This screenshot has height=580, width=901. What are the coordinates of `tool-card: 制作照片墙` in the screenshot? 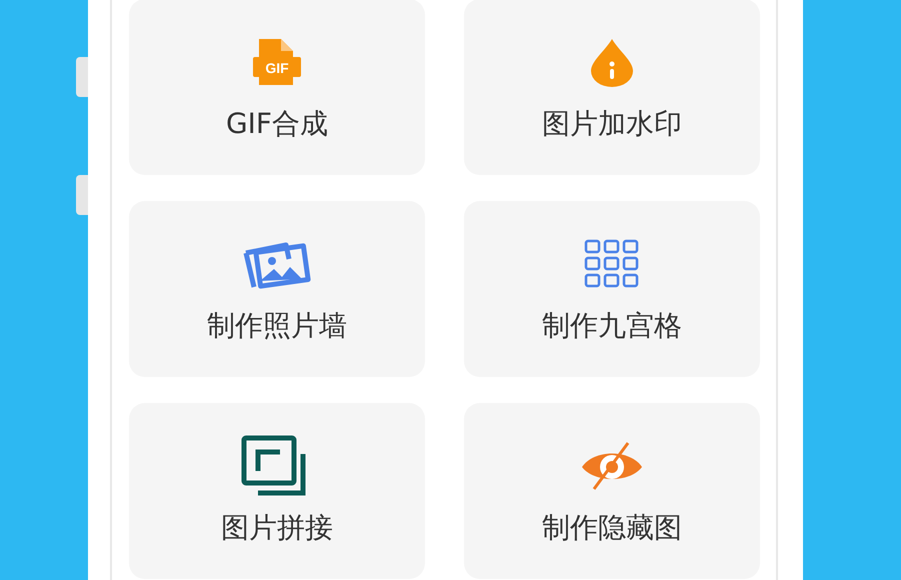 It's located at (277, 289).